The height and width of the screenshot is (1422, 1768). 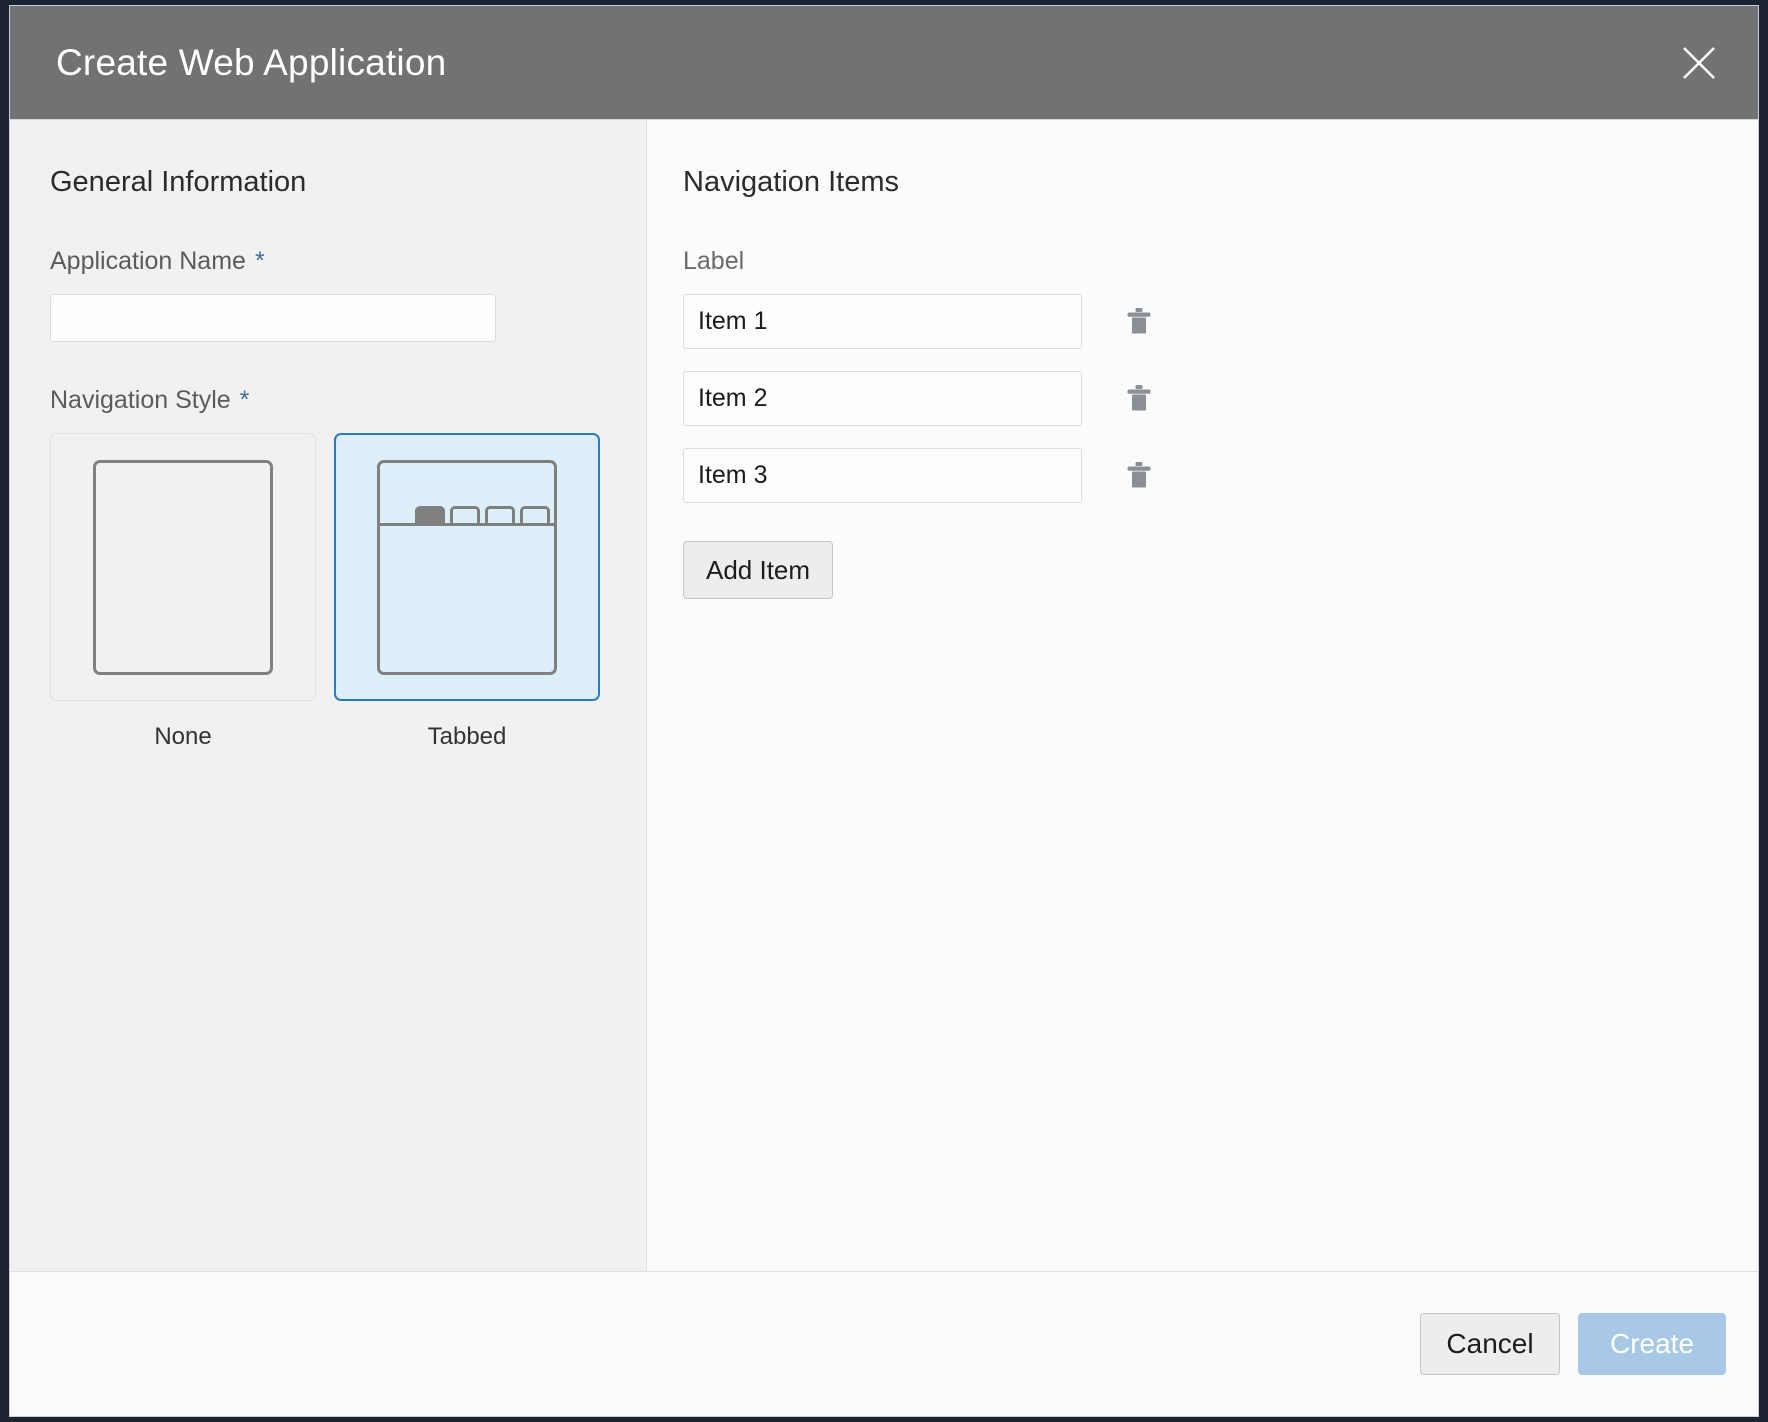 What do you see at coordinates (251, 62) in the screenshot?
I see `dialog-title: Create Web Application` at bounding box center [251, 62].